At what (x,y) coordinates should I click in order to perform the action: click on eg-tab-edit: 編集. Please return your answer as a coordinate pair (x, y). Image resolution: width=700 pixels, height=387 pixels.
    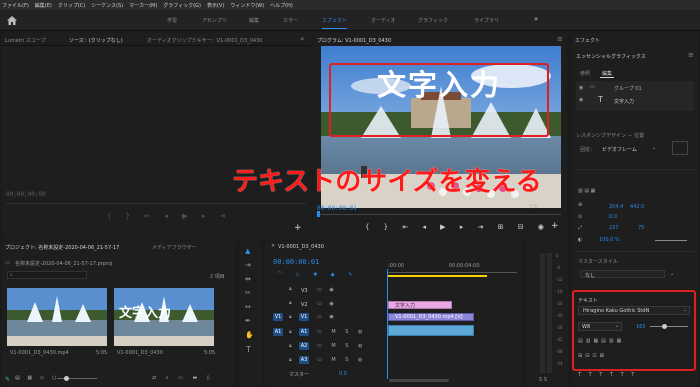
    Looking at the image, I should click on (607, 73).